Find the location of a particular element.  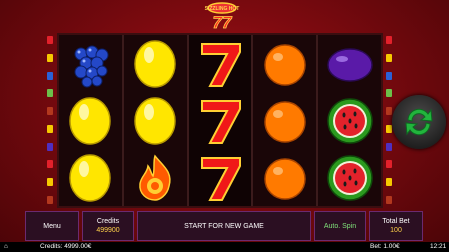

total-bet-label: Total Bet is located at coordinates (396, 221).